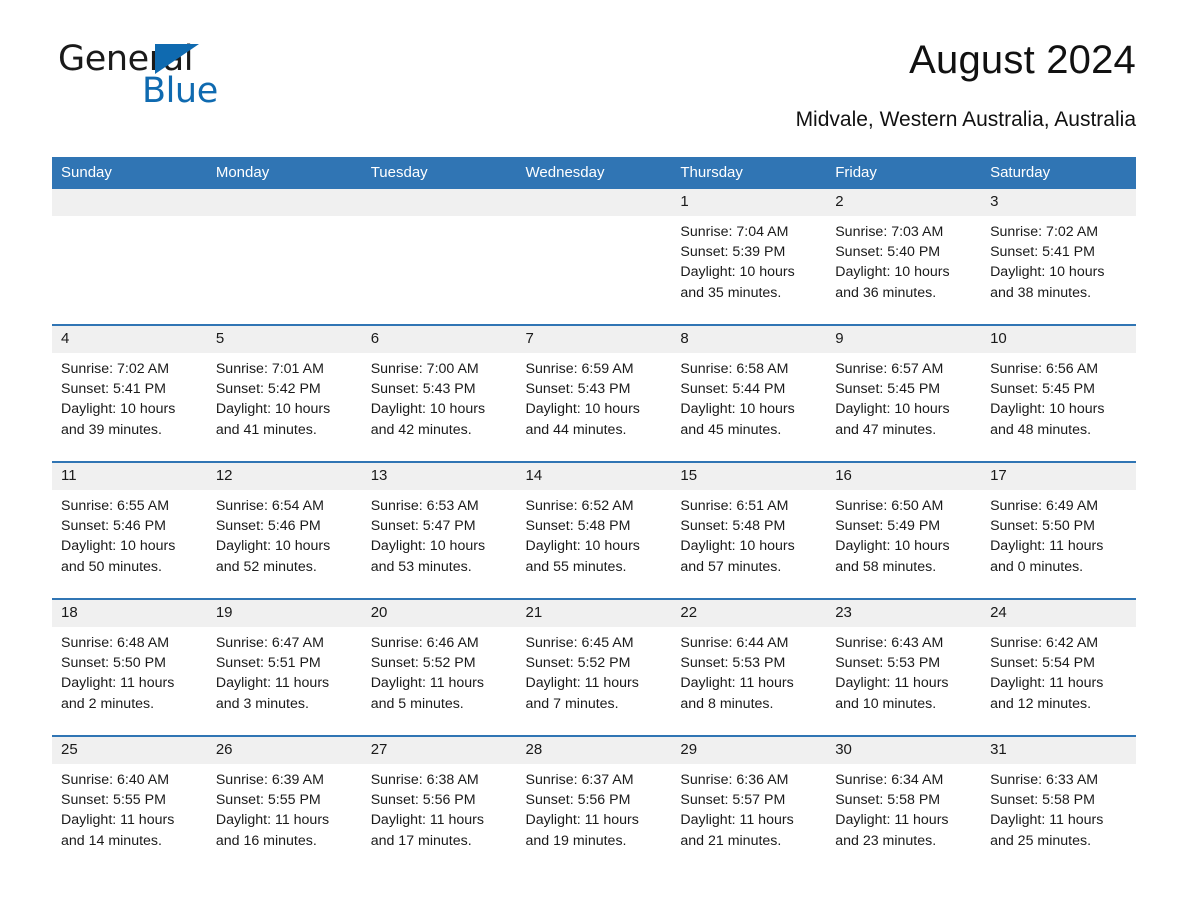  Describe the element at coordinates (115, 780) in the screenshot. I see `sunrise-text: Sunrise: 6:40 AM` at that location.